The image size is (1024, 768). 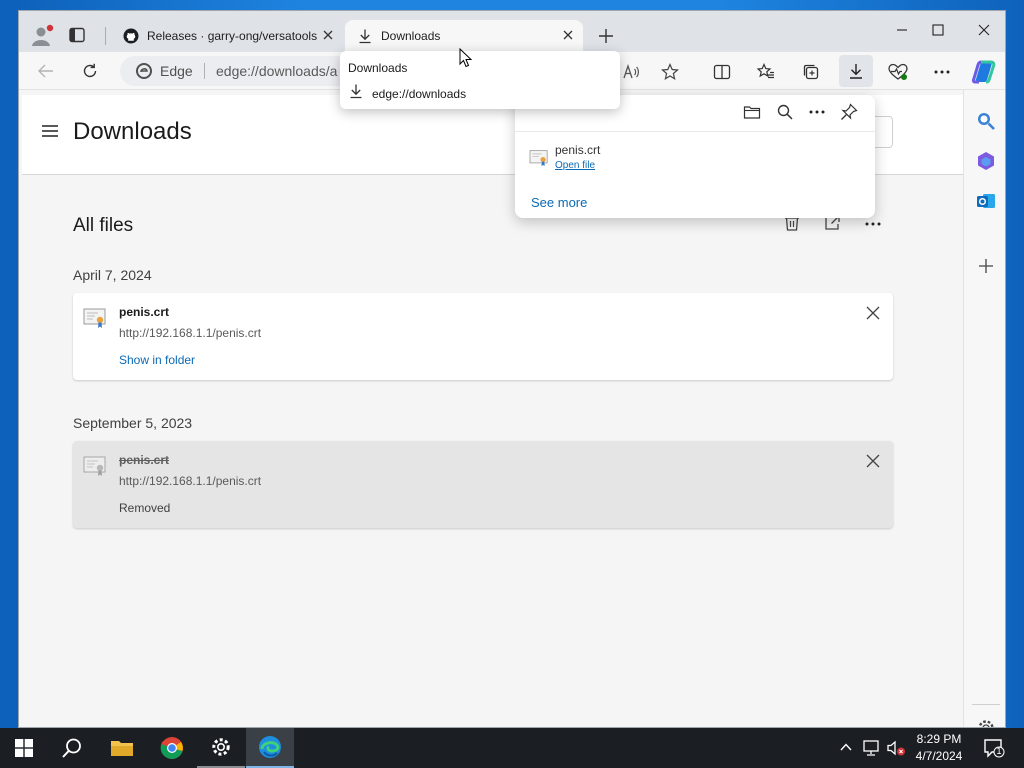 What do you see at coordinates (512, 748) in the screenshot?
I see `windows-taskbar: 8:29 PM 4/7/2024 1` at bounding box center [512, 748].